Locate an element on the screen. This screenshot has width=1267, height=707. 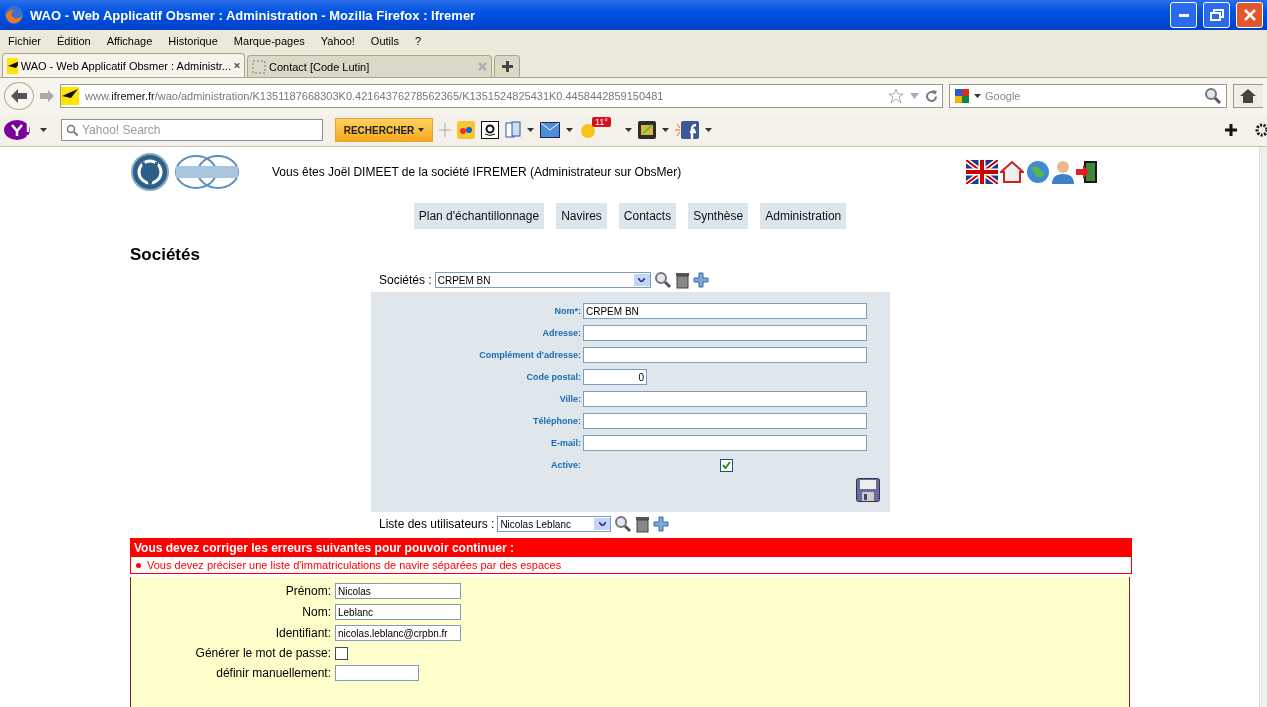
input-field: Leblanc is located at coordinates (398, 612).